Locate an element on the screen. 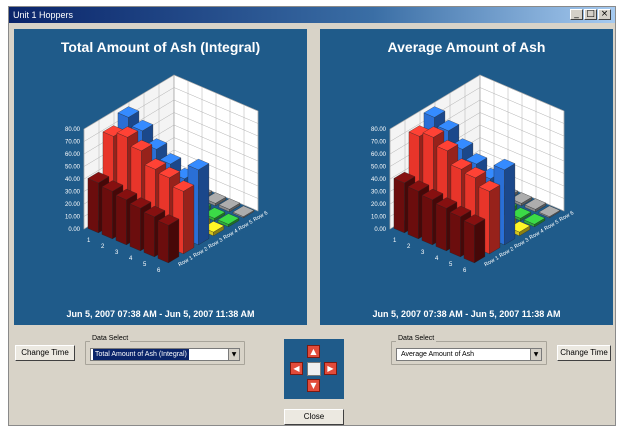 The width and height of the screenshot is (624, 431). arrow-left-button: ◀ is located at coordinates (296, 368).